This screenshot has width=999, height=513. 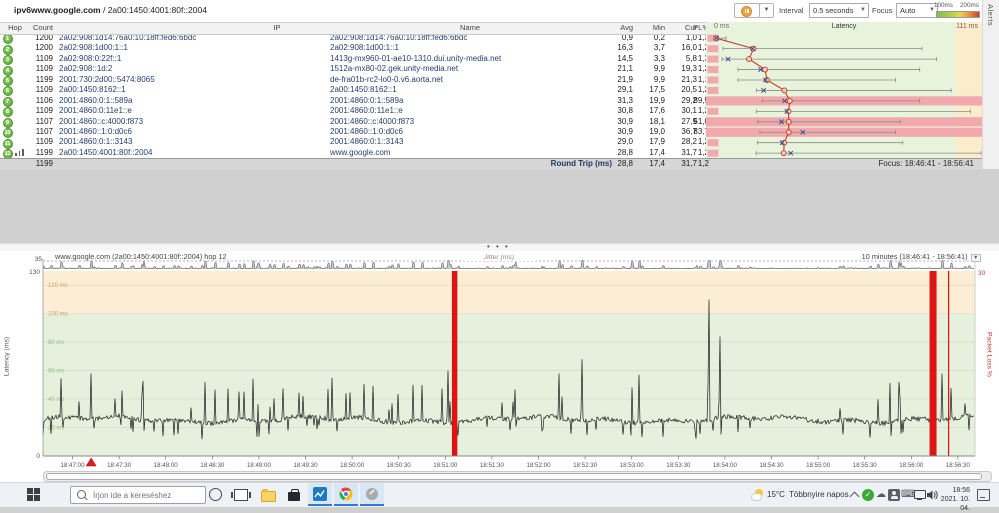 I want to click on contact-app-icon, so click(x=894, y=495).